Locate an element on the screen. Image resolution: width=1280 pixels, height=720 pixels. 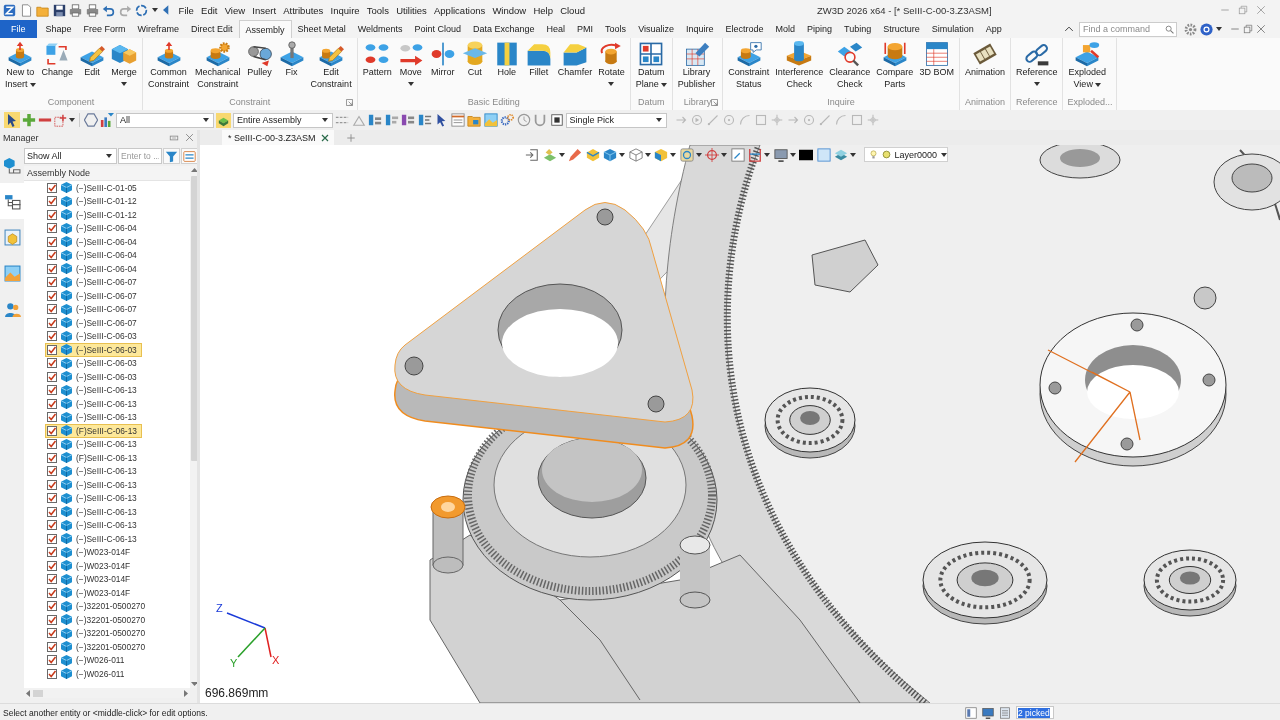
ribbon-tab: File is located at coordinates (18, 29).